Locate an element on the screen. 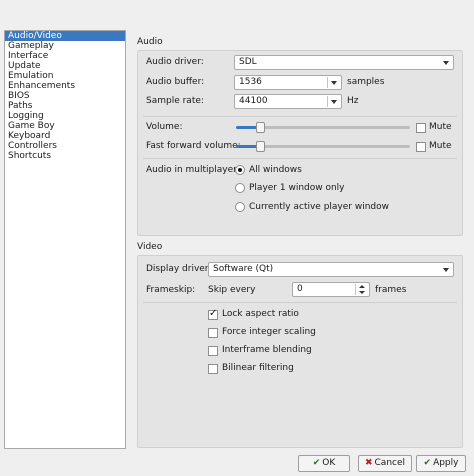 The height and width of the screenshot is (476, 474). ok-check-icon: ✔ is located at coordinates (316, 463).